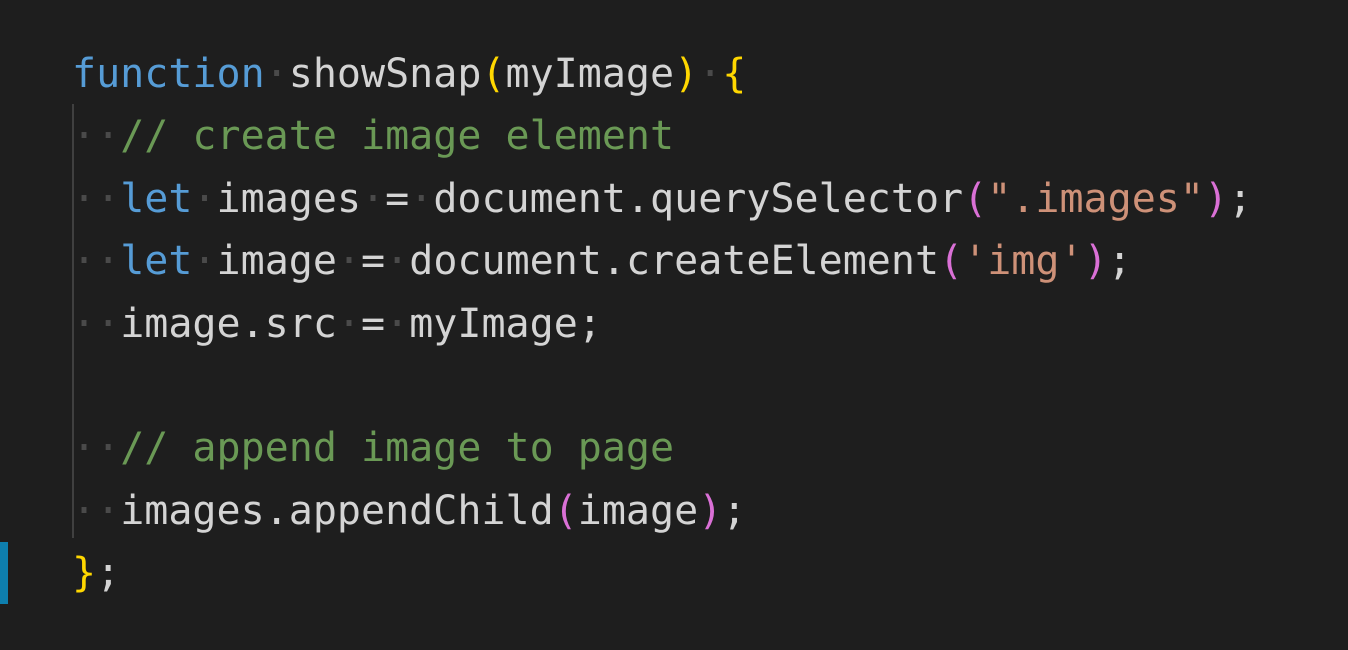 The width and height of the screenshot is (1348, 650). Describe the element at coordinates (1095, 198) in the screenshot. I see `string-literal: ".images"` at that location.